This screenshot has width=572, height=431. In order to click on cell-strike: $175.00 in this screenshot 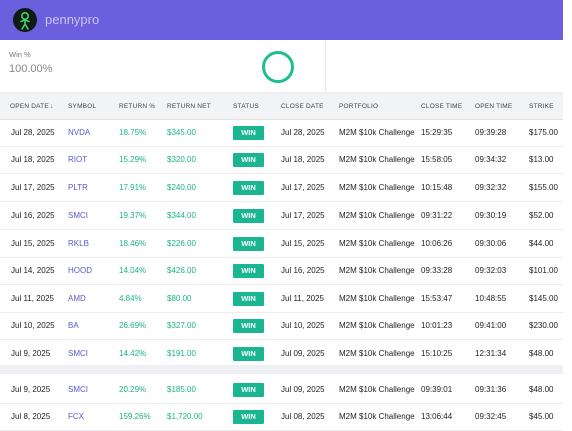, I will do `click(543, 132)`.